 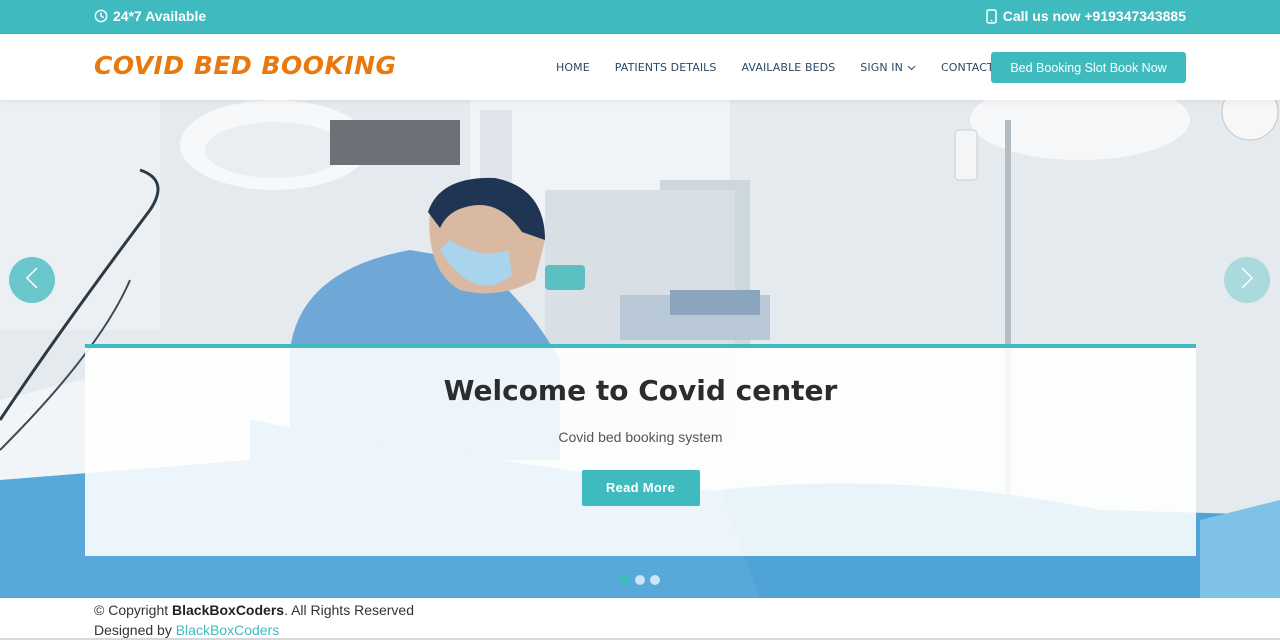 What do you see at coordinates (640, 488) in the screenshot?
I see `read-more-button: Read More` at bounding box center [640, 488].